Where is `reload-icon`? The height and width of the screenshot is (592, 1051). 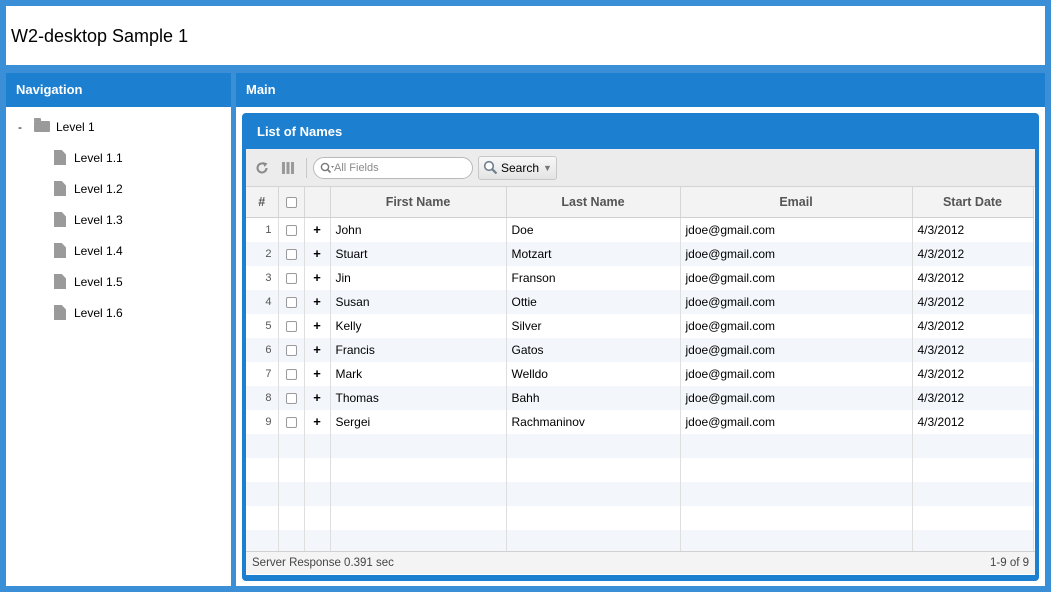 reload-icon is located at coordinates (262, 167).